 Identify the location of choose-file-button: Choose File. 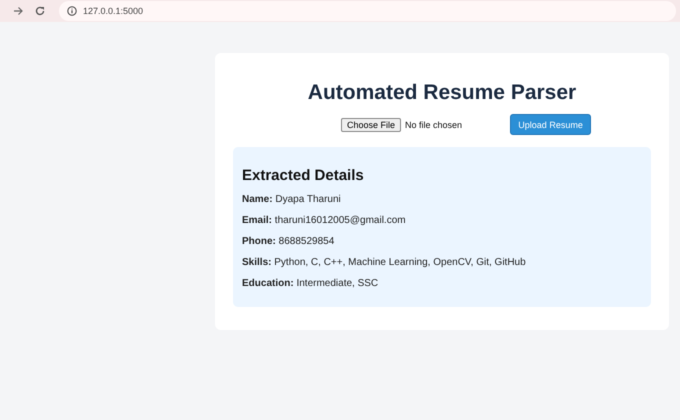
(371, 125).